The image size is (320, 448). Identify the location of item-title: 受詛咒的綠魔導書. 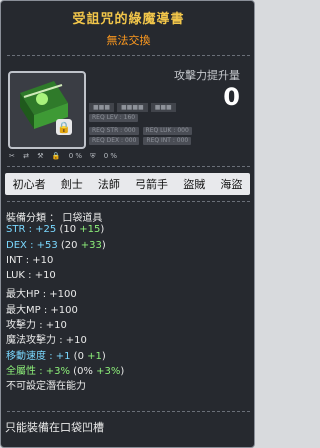
(128, 19).